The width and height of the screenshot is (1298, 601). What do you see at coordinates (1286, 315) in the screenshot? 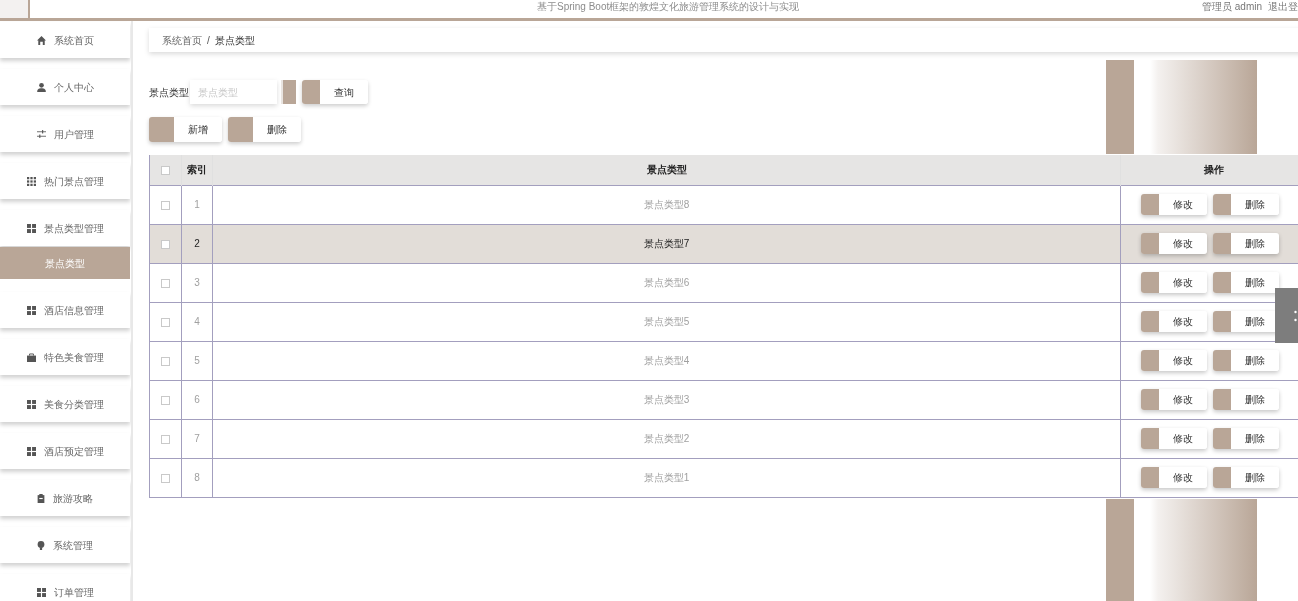
I see `side-panel-handle` at bounding box center [1286, 315].